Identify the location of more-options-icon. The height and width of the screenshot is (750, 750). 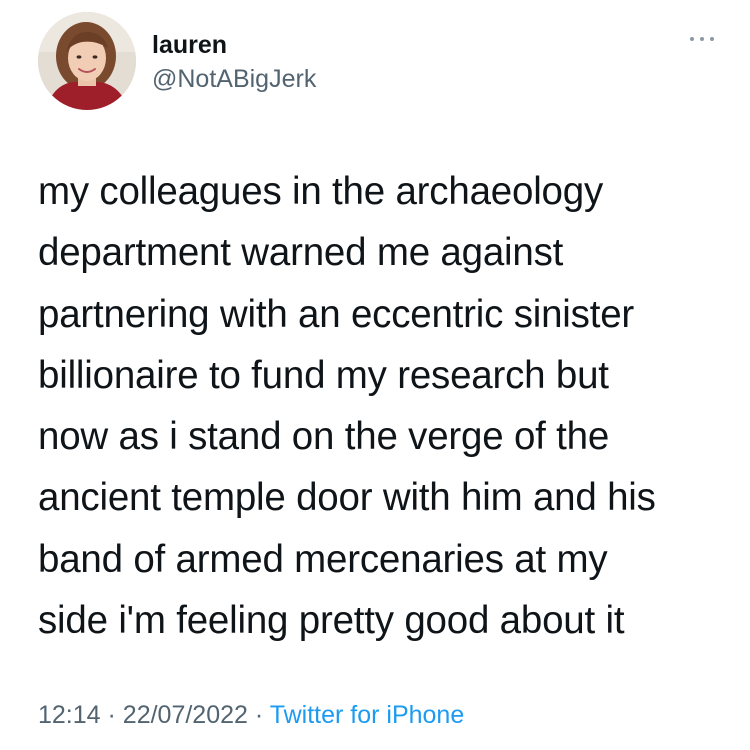
(702, 39).